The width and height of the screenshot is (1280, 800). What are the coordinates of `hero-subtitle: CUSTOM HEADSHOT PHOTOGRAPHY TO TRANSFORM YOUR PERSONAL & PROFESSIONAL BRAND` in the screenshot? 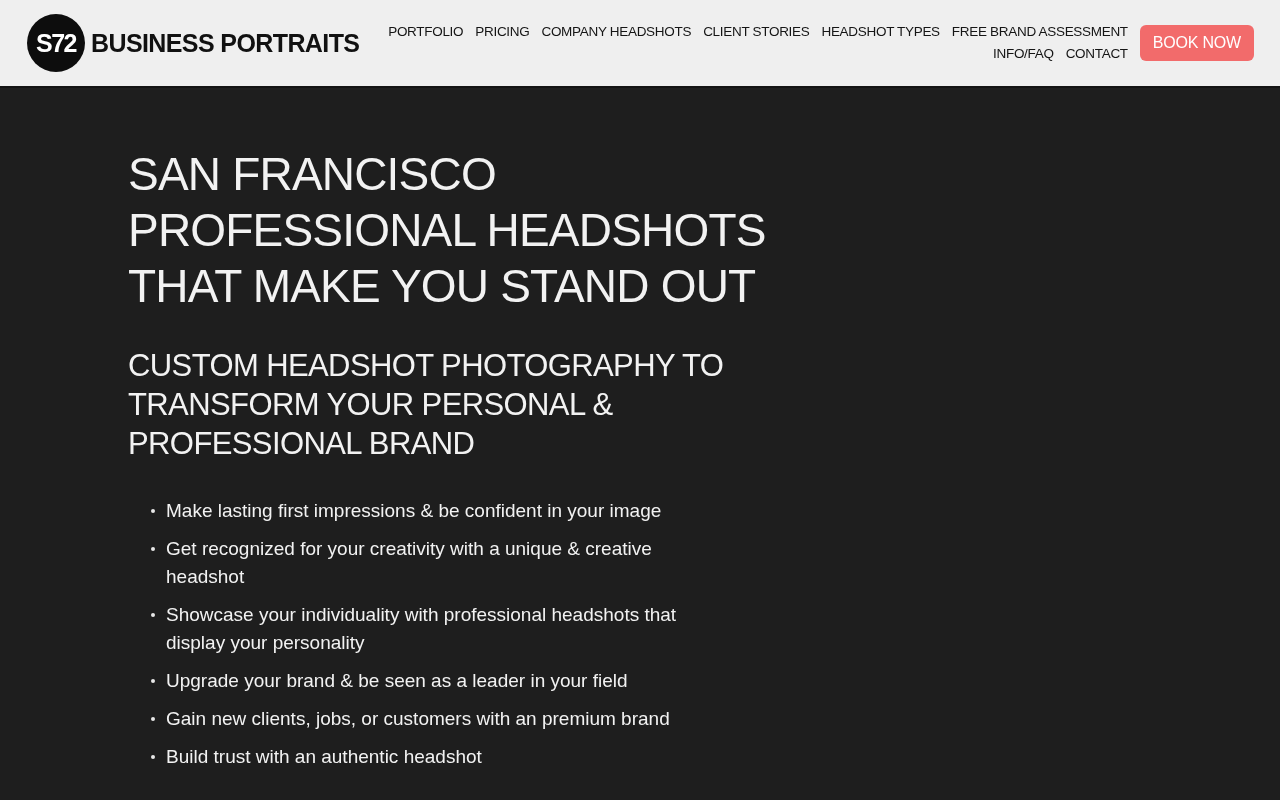 It's located at (426, 405).